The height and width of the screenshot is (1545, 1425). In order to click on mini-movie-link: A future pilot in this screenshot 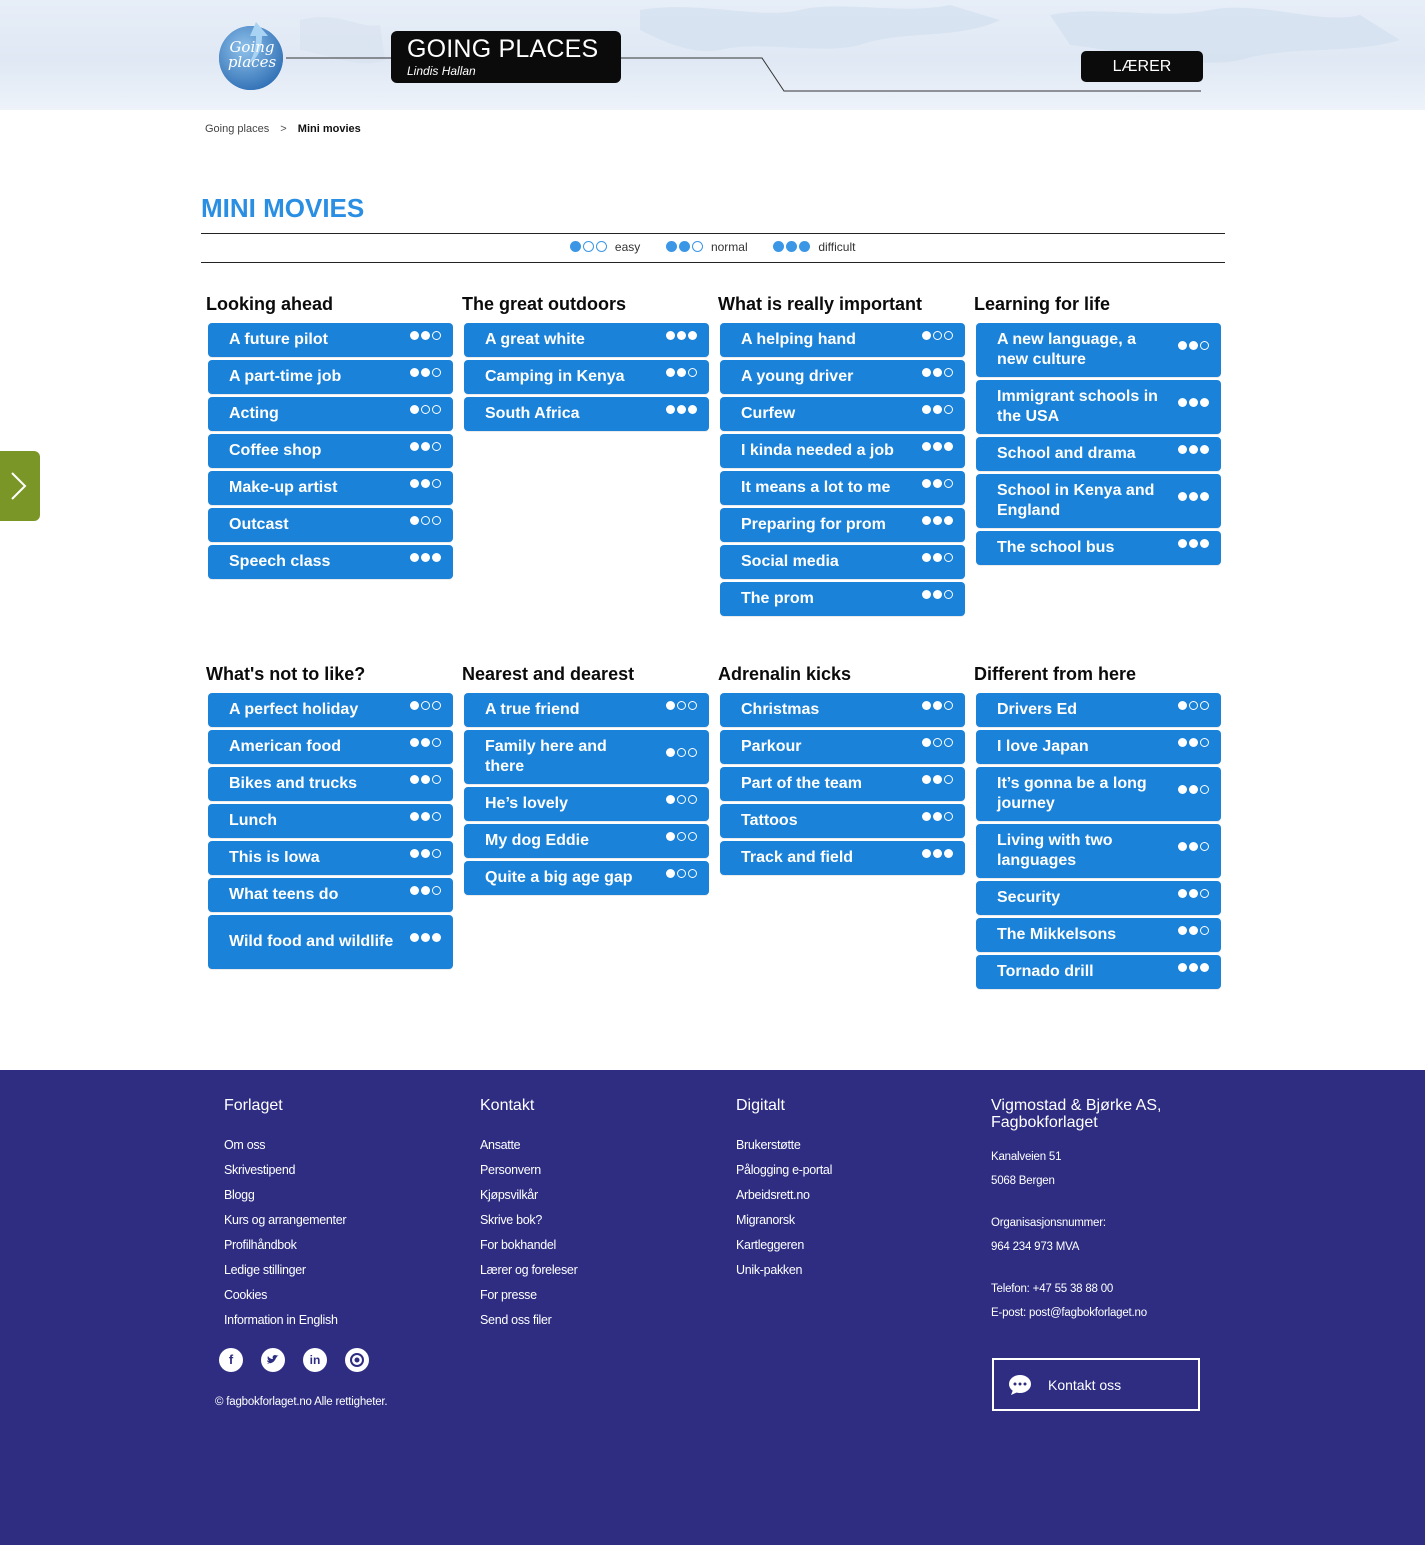, I will do `click(330, 340)`.